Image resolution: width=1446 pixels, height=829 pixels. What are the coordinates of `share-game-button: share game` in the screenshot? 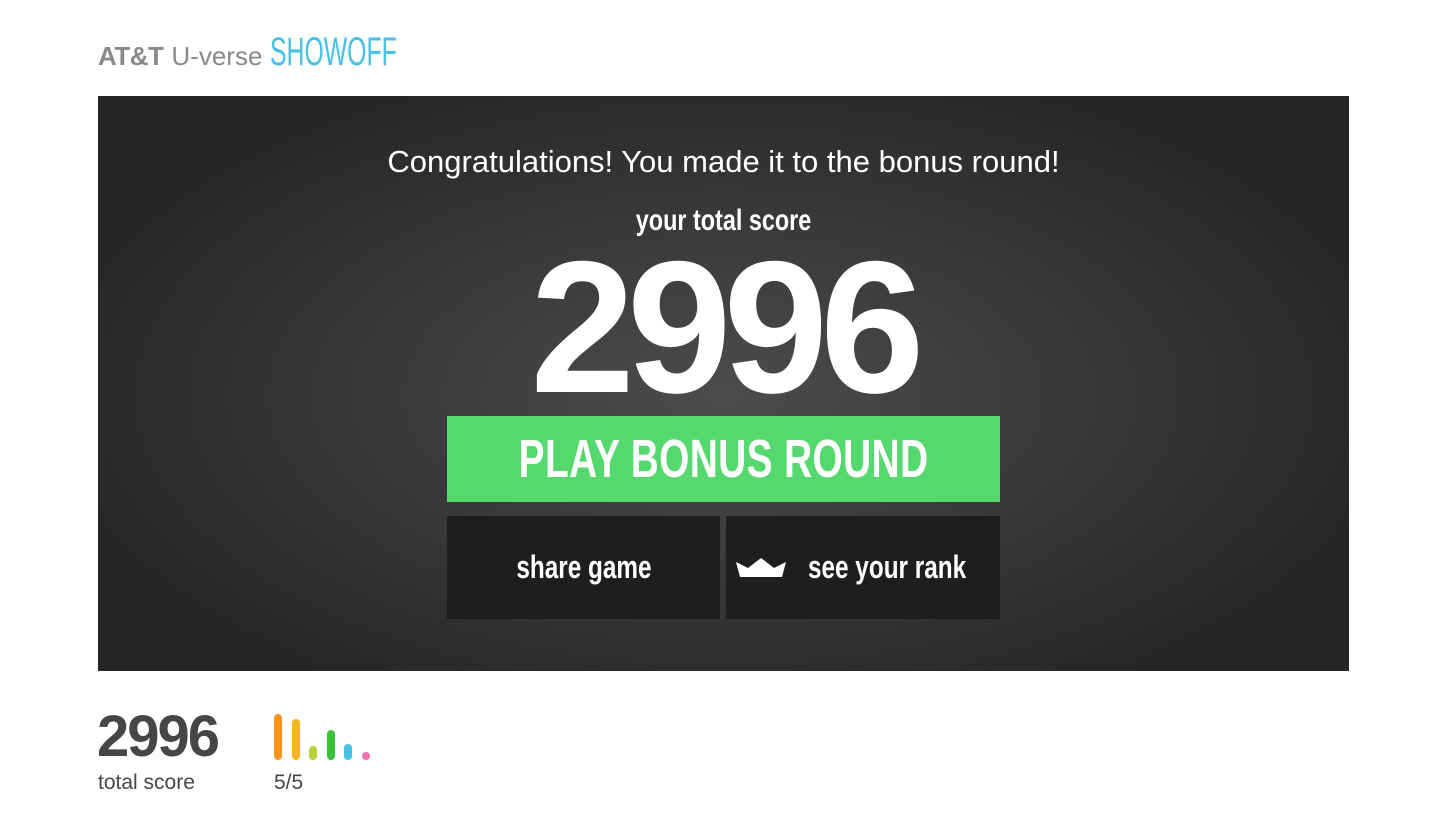 It's located at (583, 567).